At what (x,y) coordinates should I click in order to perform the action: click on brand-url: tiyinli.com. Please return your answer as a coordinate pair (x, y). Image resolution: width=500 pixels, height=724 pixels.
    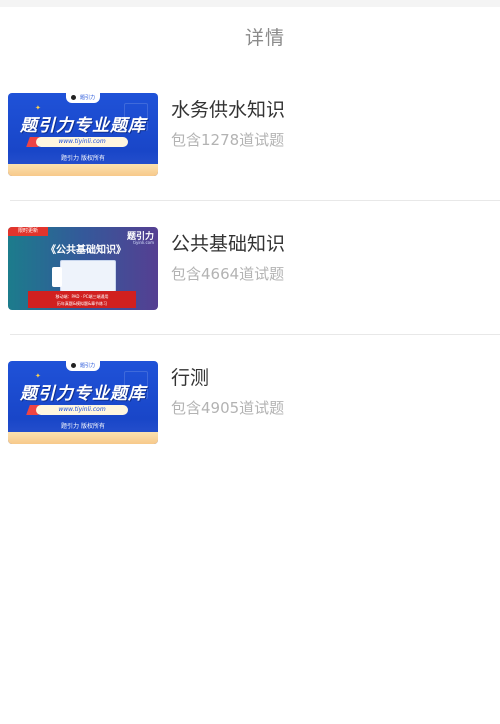
    Looking at the image, I should click on (143, 242).